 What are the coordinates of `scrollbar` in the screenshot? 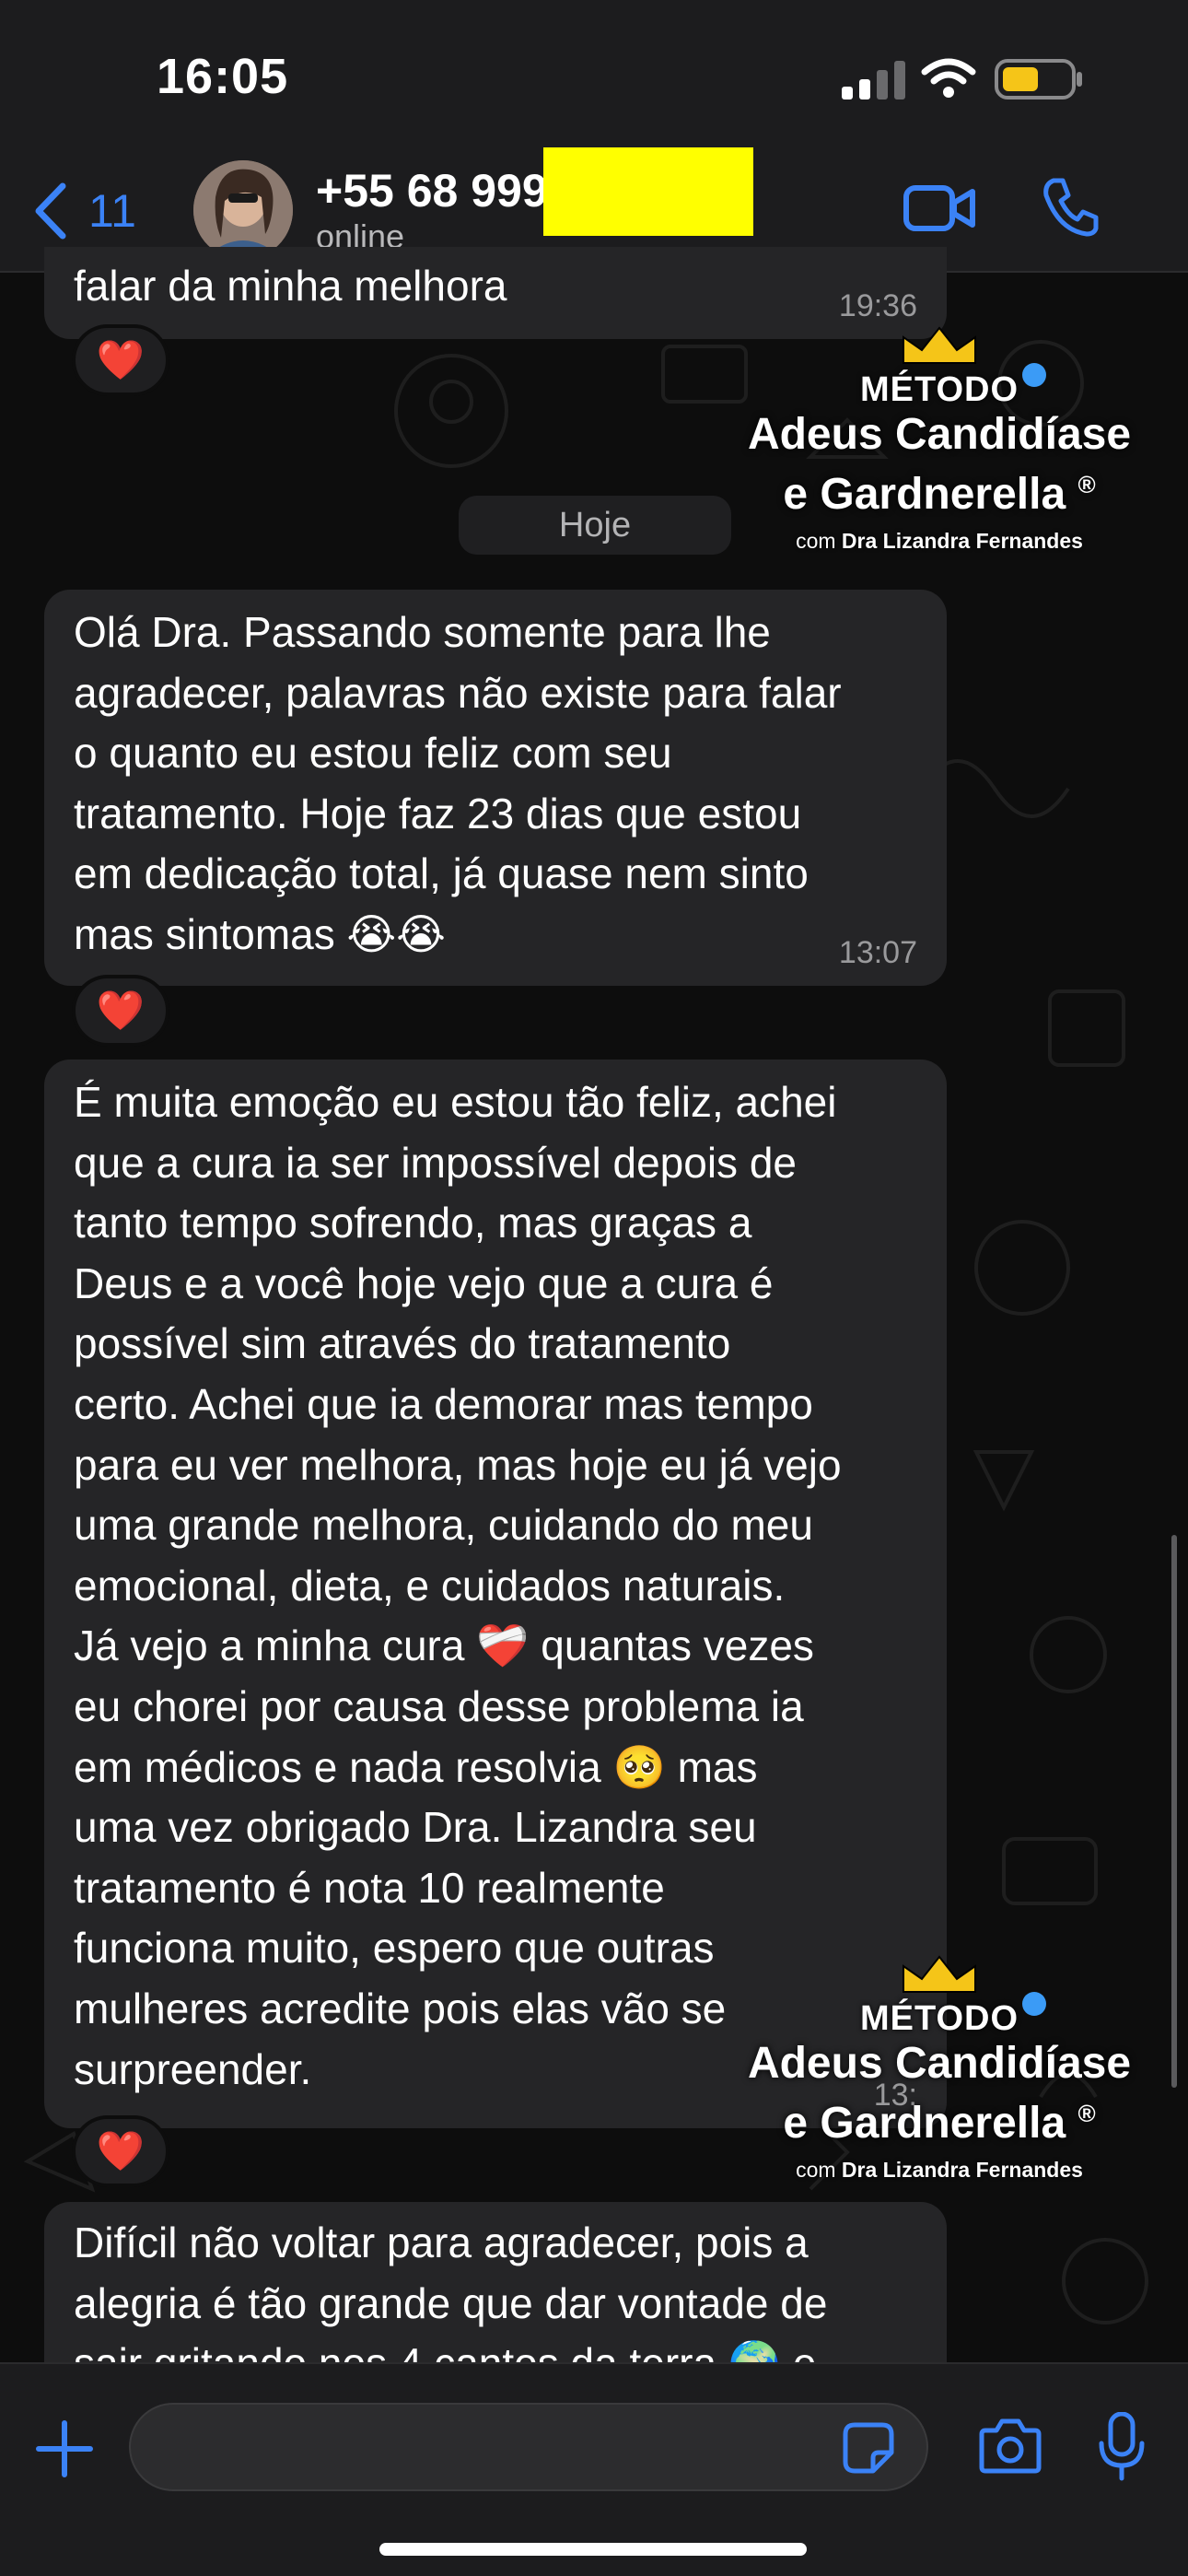 It's located at (1174, 1811).